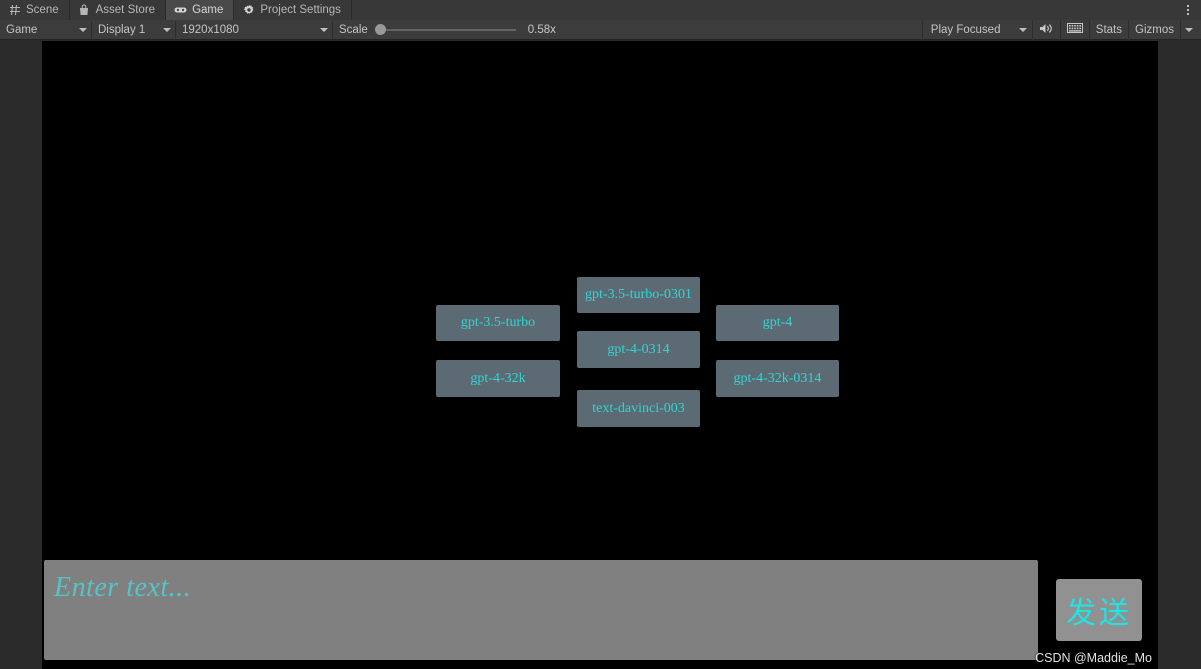 This screenshot has width=1201, height=669. What do you see at coordinates (125, 10) in the screenshot?
I see `tab-label: Asset Store` at bounding box center [125, 10].